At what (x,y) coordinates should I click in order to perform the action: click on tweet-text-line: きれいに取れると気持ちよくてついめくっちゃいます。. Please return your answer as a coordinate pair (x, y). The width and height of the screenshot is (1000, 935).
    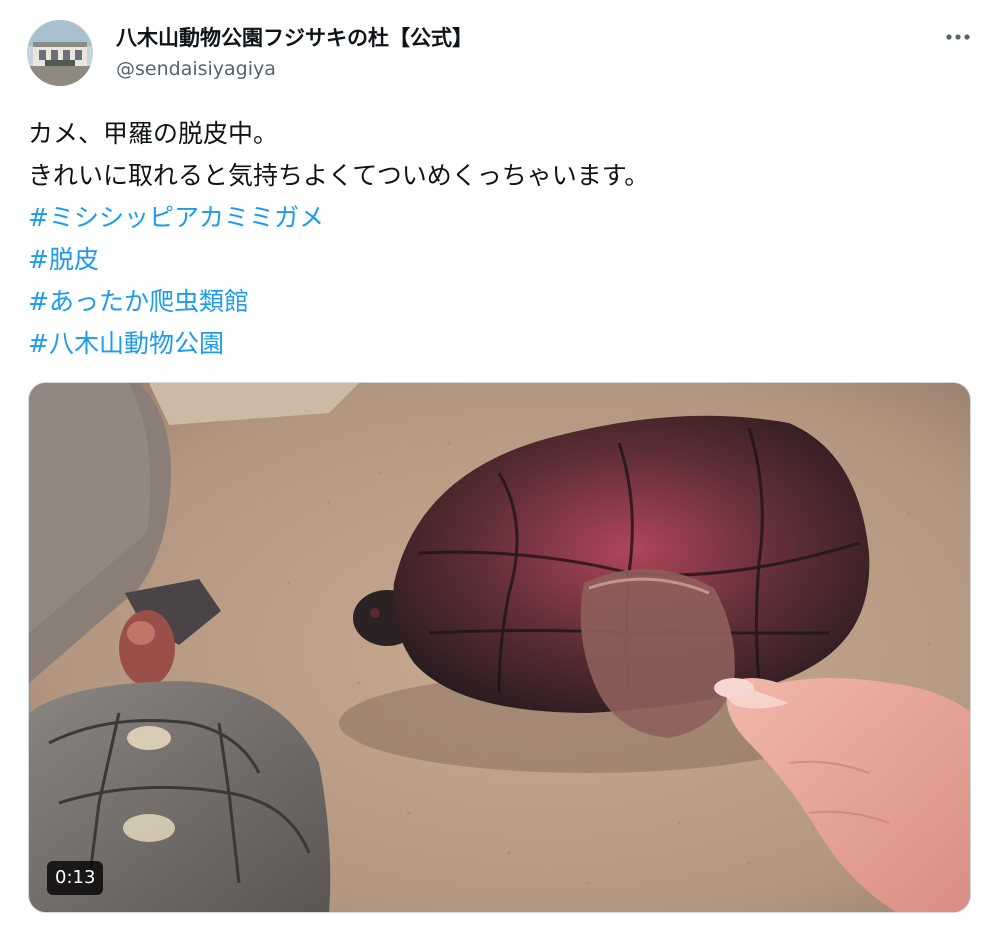
    Looking at the image, I should click on (339, 175).